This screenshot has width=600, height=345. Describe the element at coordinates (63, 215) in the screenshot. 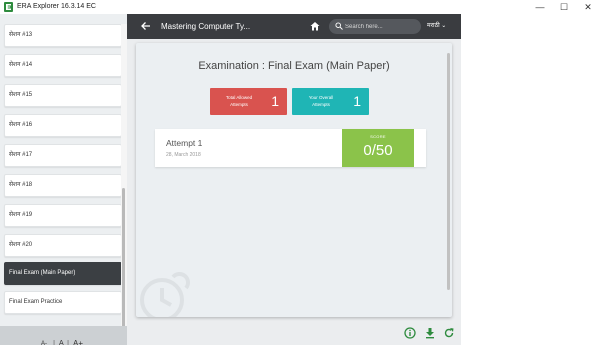

I see `sidebar-item-session-19: सेशन #19` at that location.